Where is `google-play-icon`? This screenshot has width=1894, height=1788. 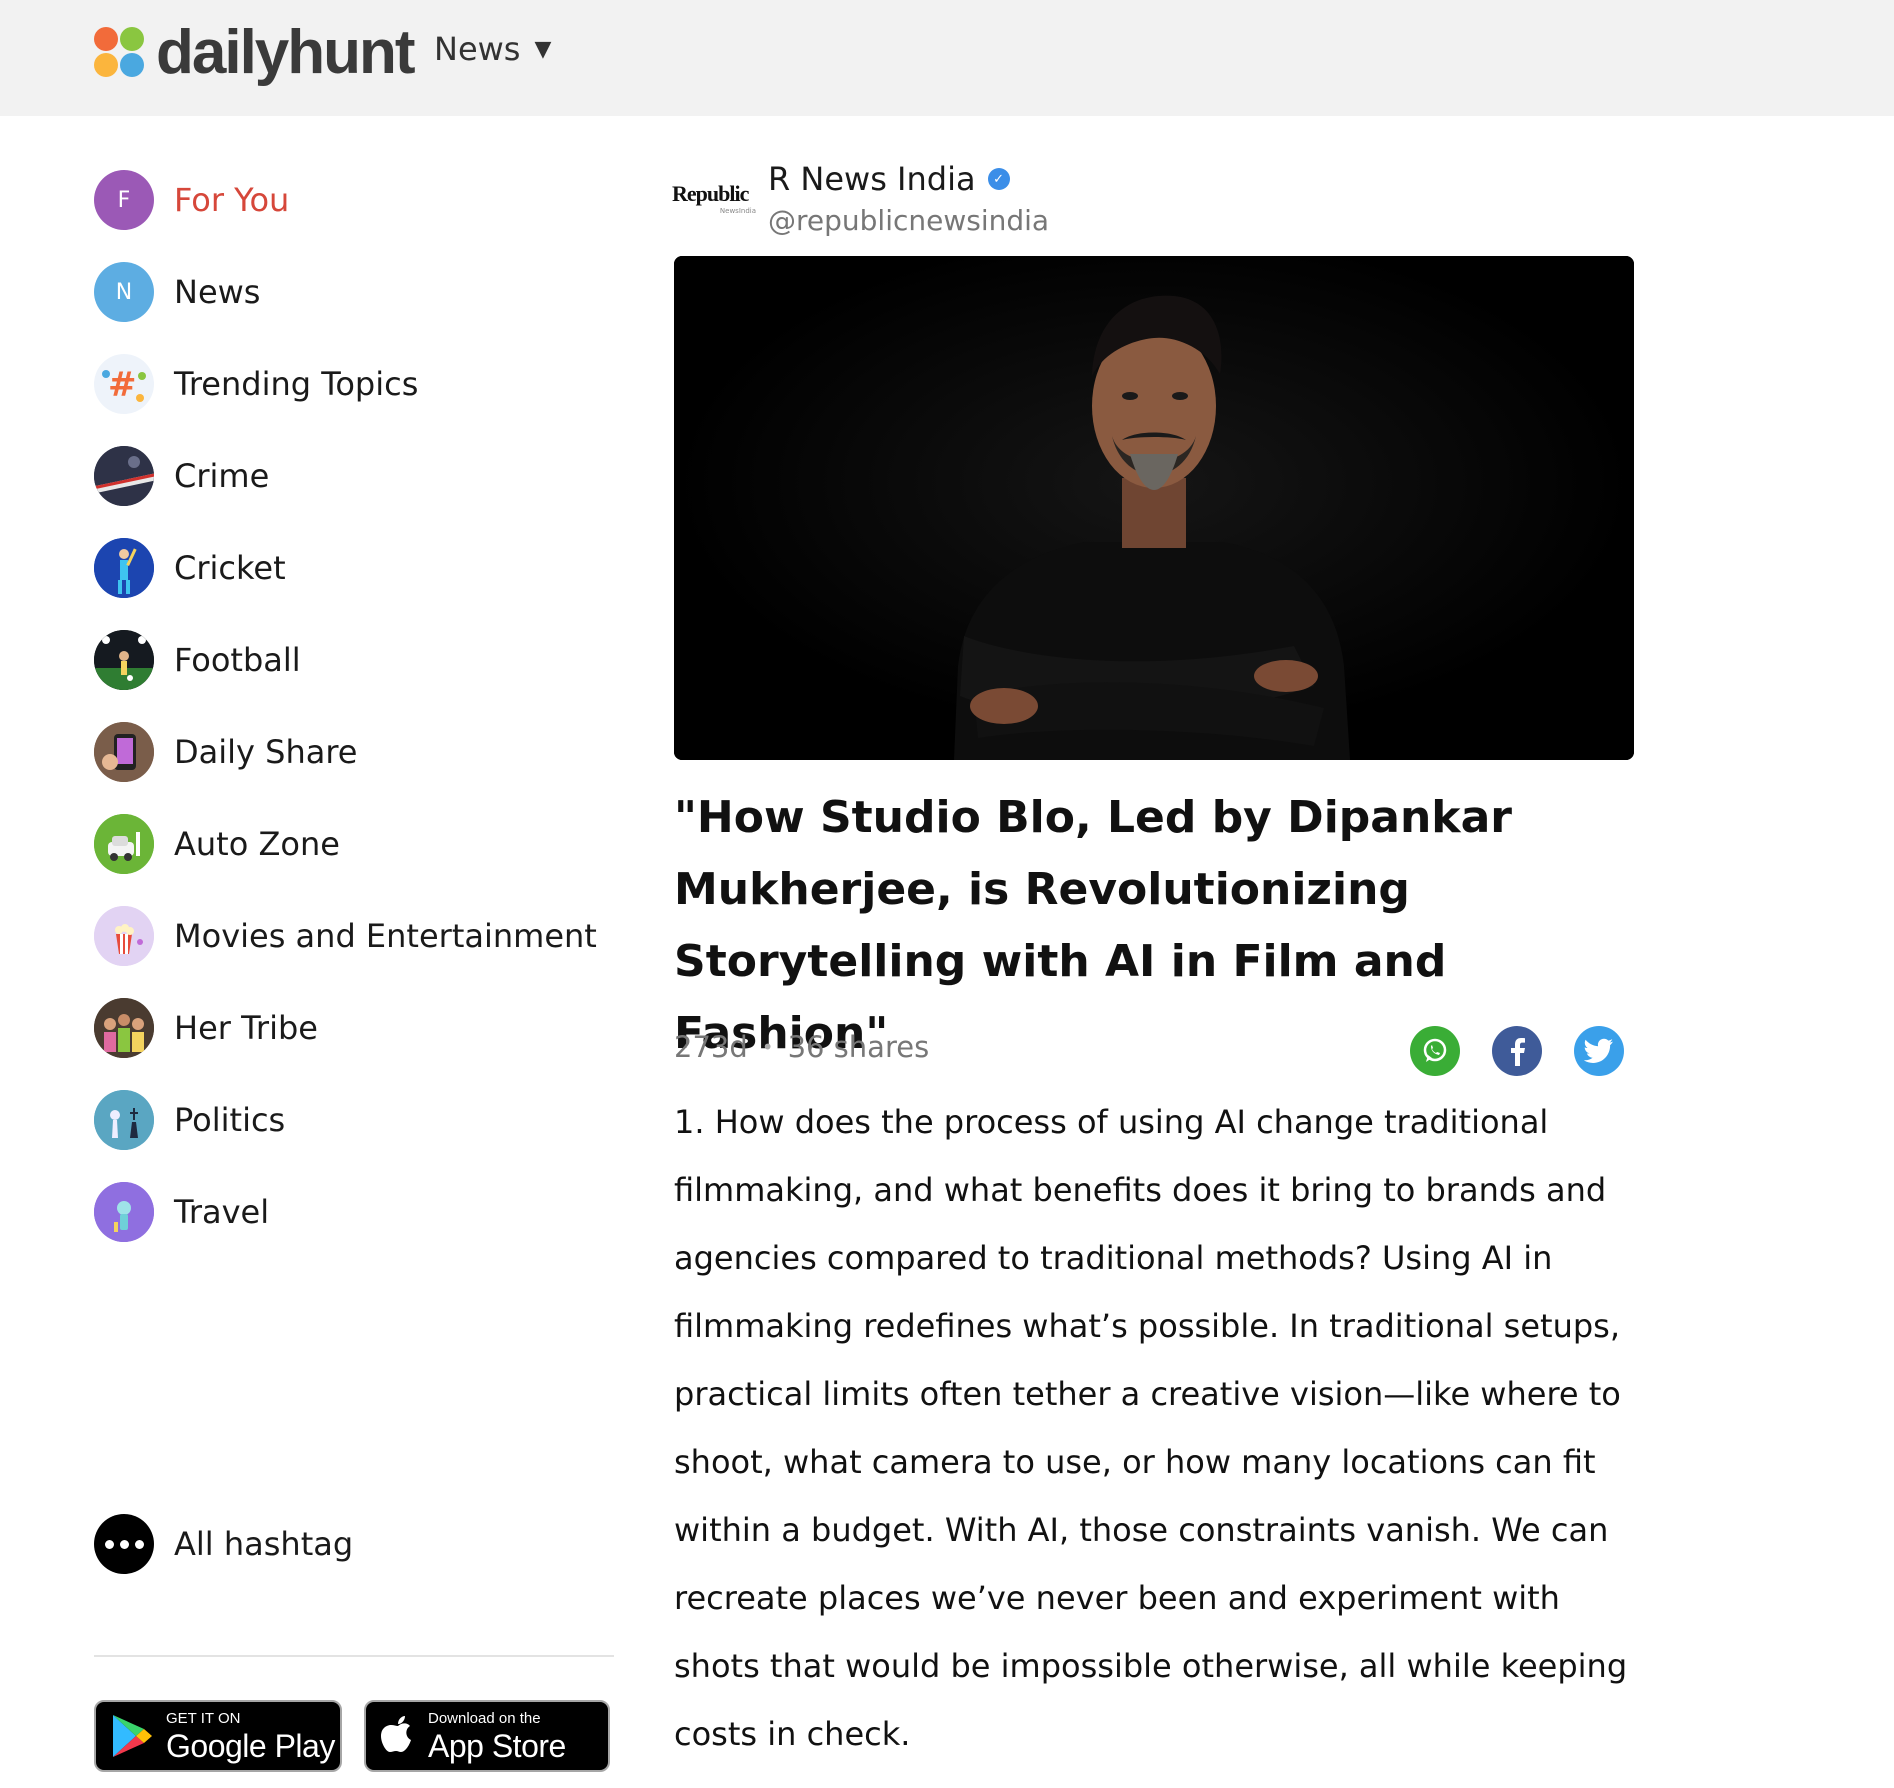
google-play-icon is located at coordinates (132, 1736).